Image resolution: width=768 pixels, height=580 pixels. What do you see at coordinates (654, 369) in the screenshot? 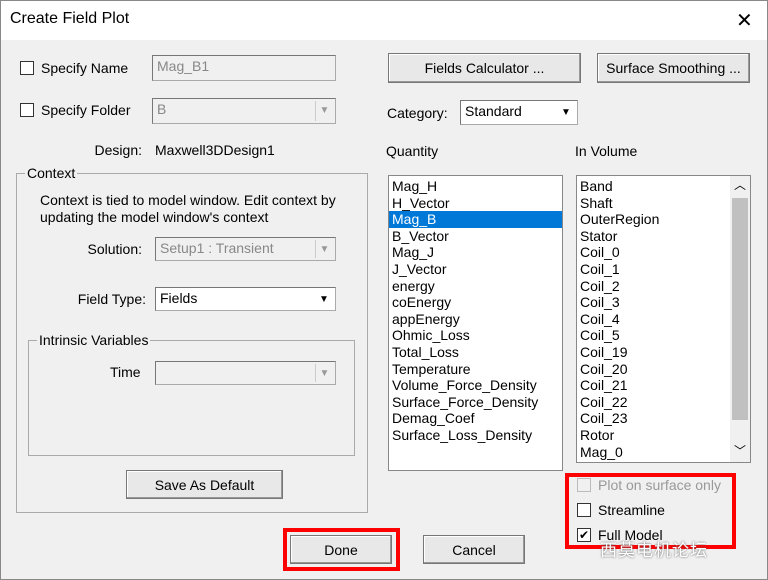
I see `volume-item: Coil_20` at bounding box center [654, 369].